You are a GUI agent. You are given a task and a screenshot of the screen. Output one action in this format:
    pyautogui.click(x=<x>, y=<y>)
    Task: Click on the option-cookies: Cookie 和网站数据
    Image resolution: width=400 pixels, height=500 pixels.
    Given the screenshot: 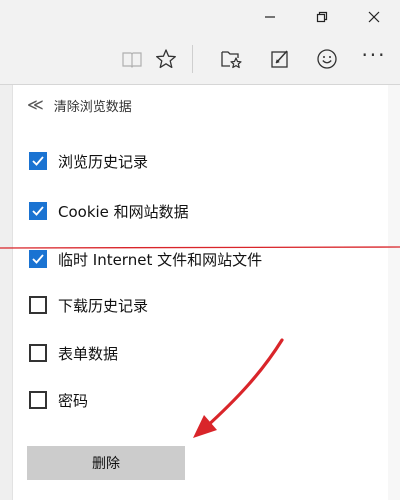 What is the action you would take?
    pyautogui.click(x=109, y=211)
    